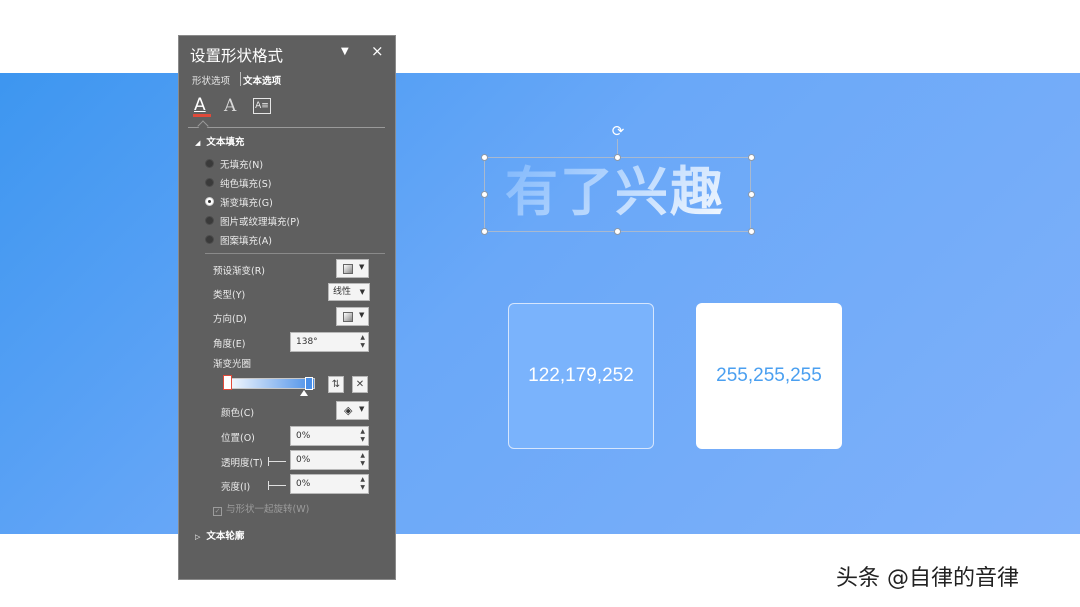 The height and width of the screenshot is (607, 1080). Describe the element at coordinates (329, 484) in the screenshot. I see `brightness-spinner: 0% ▲ ▼` at that location.